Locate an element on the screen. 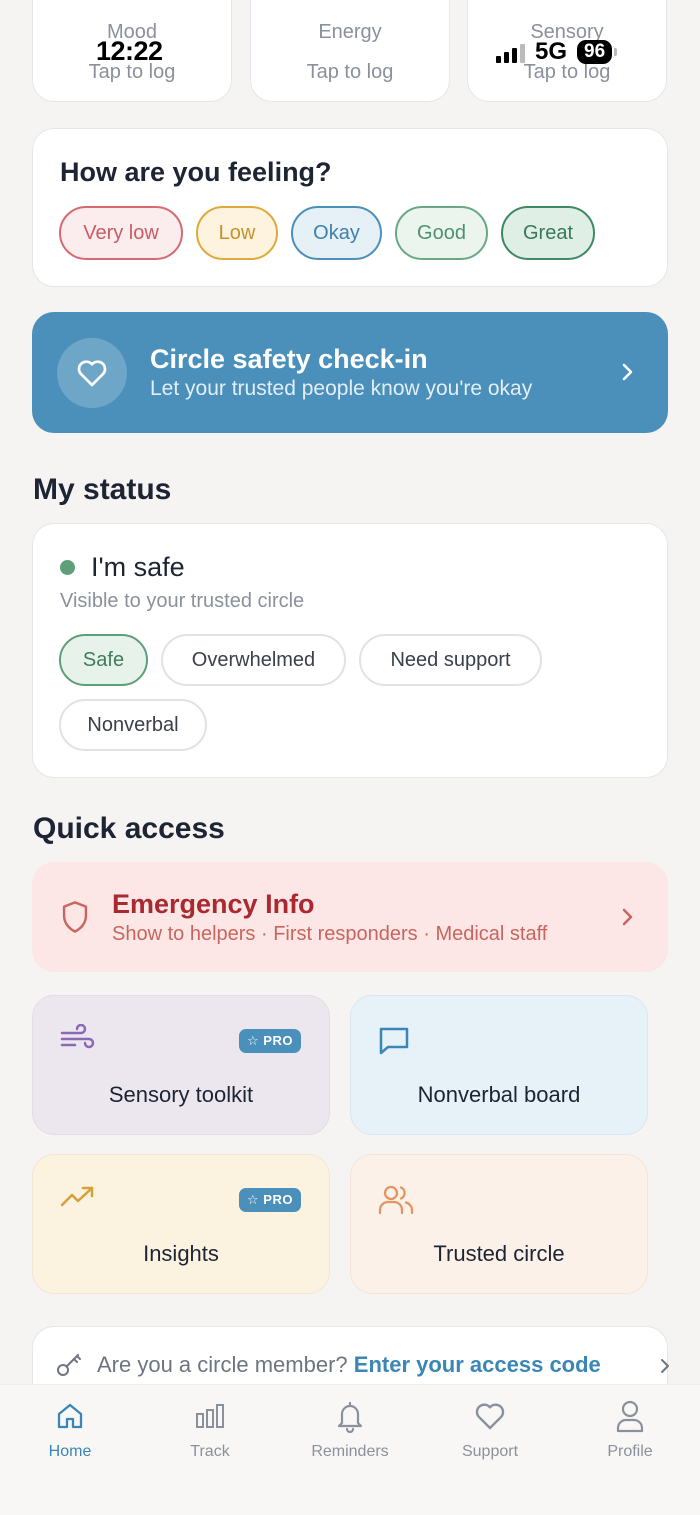  nav-label: Home is located at coordinates (70, 1451).